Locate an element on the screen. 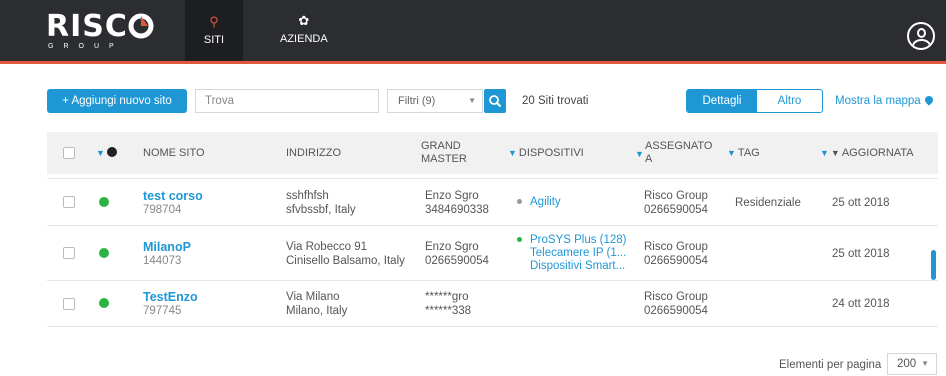 The height and width of the screenshot is (376, 946). grand-master-phone: 0266590054 is located at coordinates (457, 261).